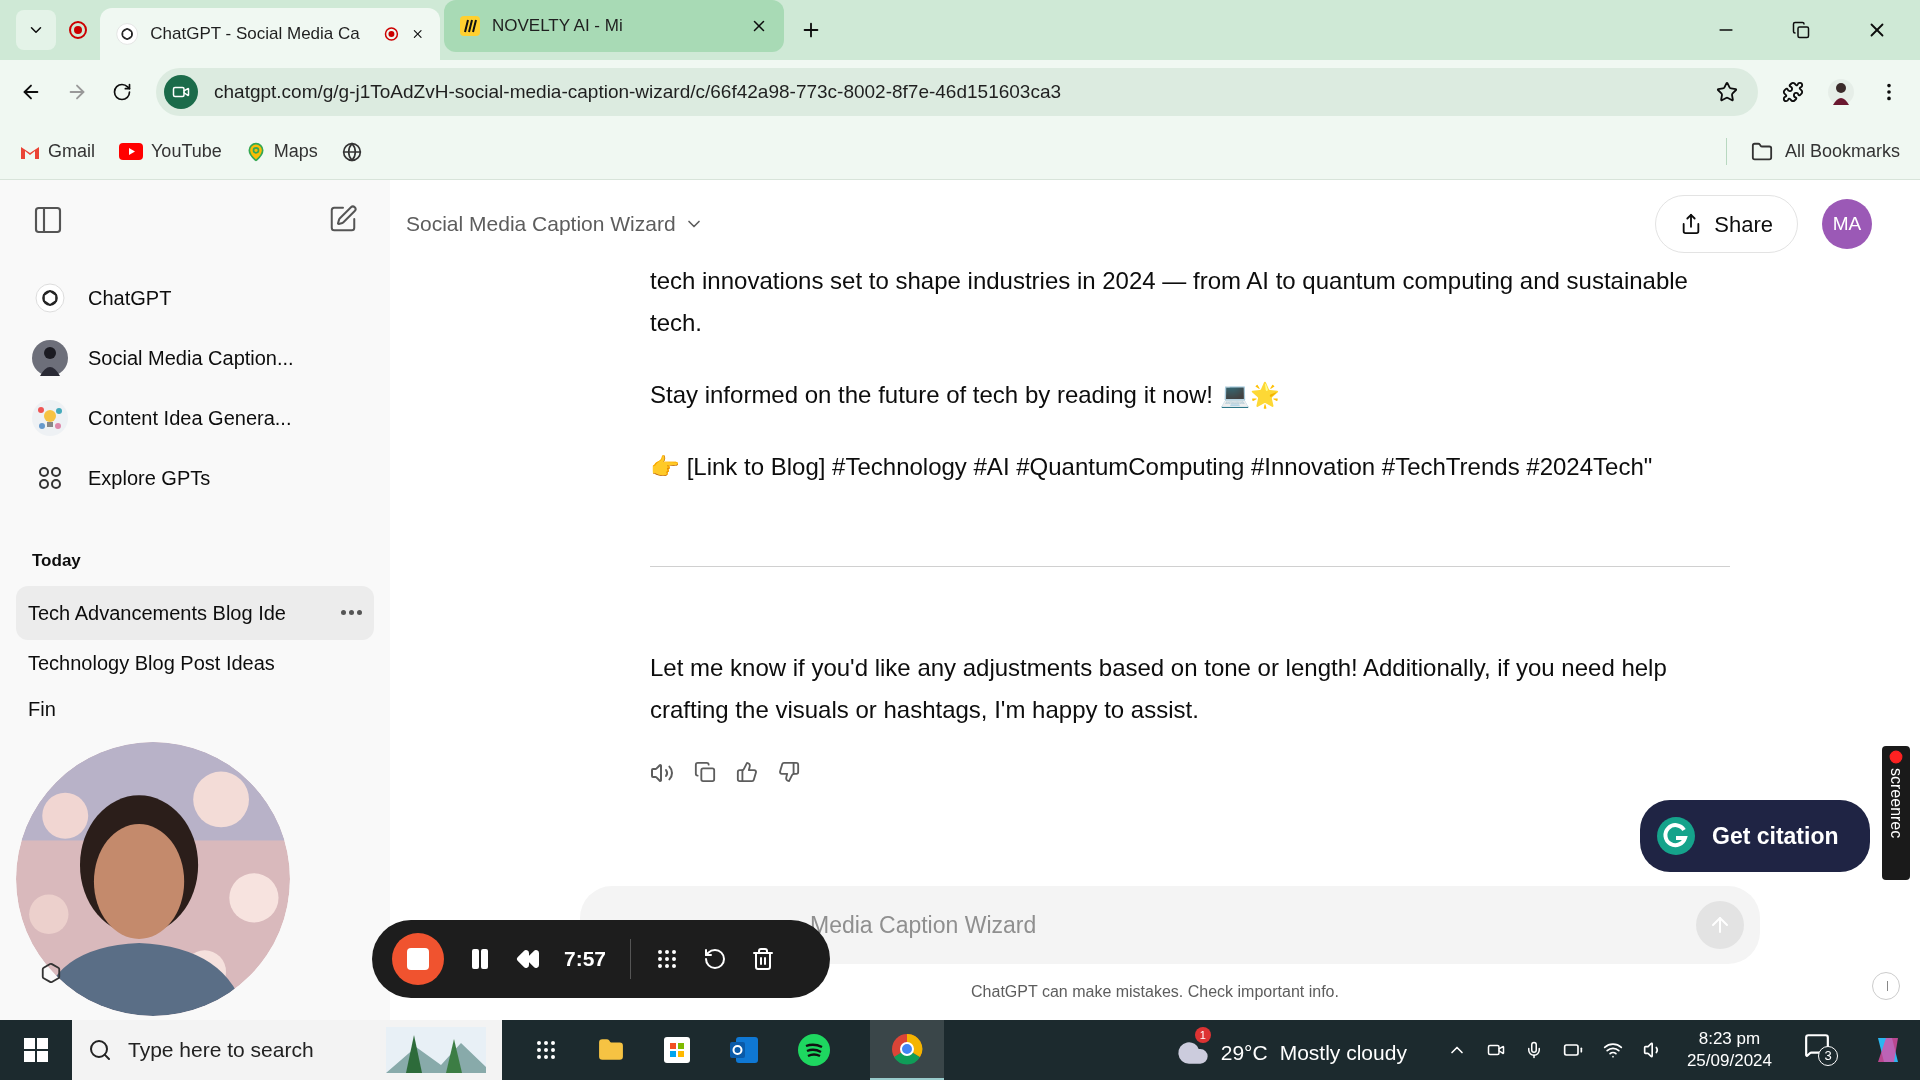 This screenshot has width=1920, height=1080. I want to click on get-citation-button: Get citation, so click(1755, 836).